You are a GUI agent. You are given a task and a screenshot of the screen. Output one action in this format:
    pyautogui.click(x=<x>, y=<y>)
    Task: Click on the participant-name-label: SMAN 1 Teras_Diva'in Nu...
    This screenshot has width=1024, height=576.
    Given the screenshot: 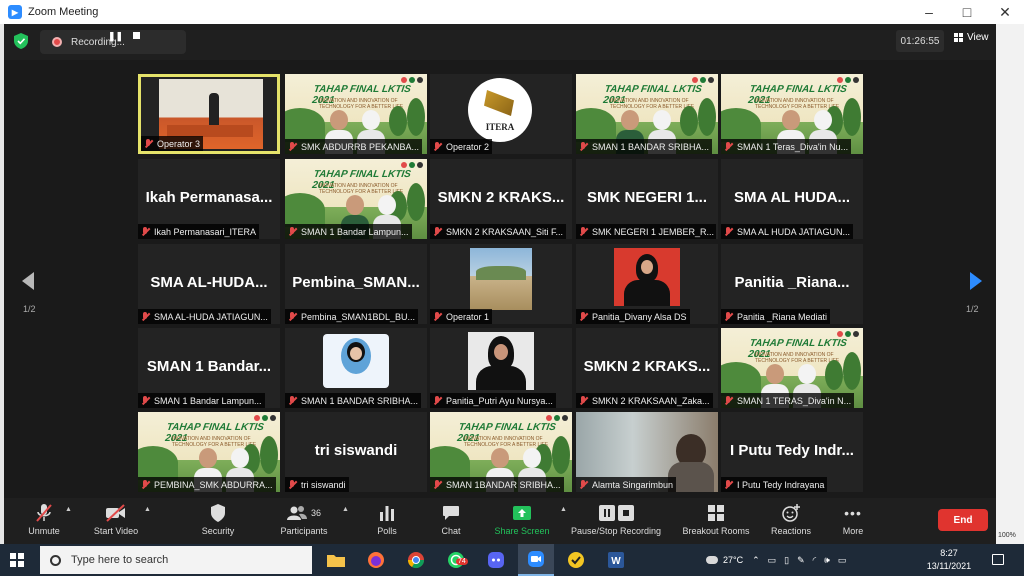 What is the action you would take?
    pyautogui.click(x=786, y=146)
    